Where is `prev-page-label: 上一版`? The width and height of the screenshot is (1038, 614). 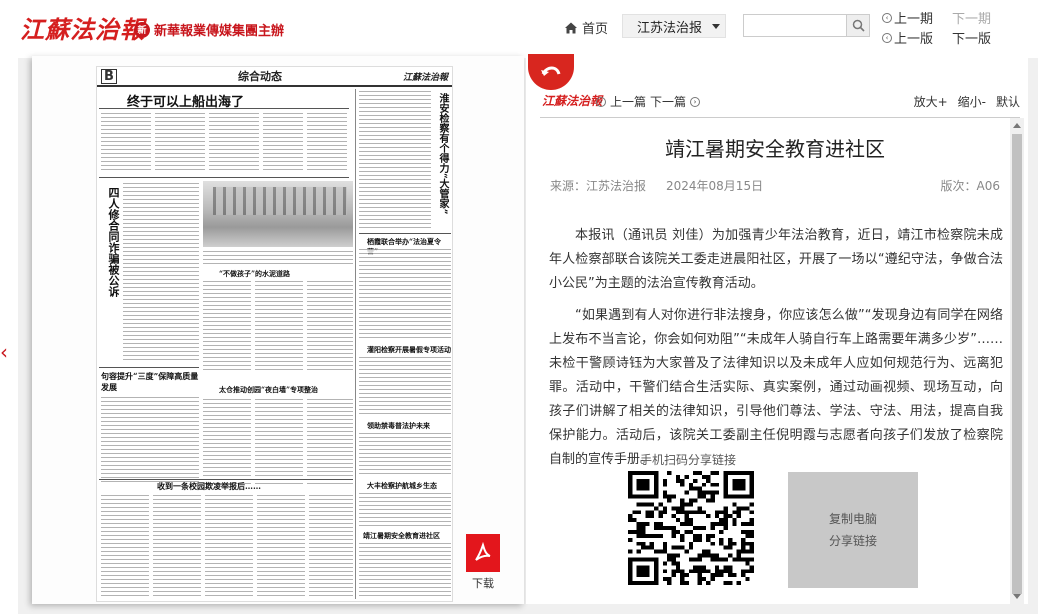
prev-page-label: 上一版 is located at coordinates (914, 39).